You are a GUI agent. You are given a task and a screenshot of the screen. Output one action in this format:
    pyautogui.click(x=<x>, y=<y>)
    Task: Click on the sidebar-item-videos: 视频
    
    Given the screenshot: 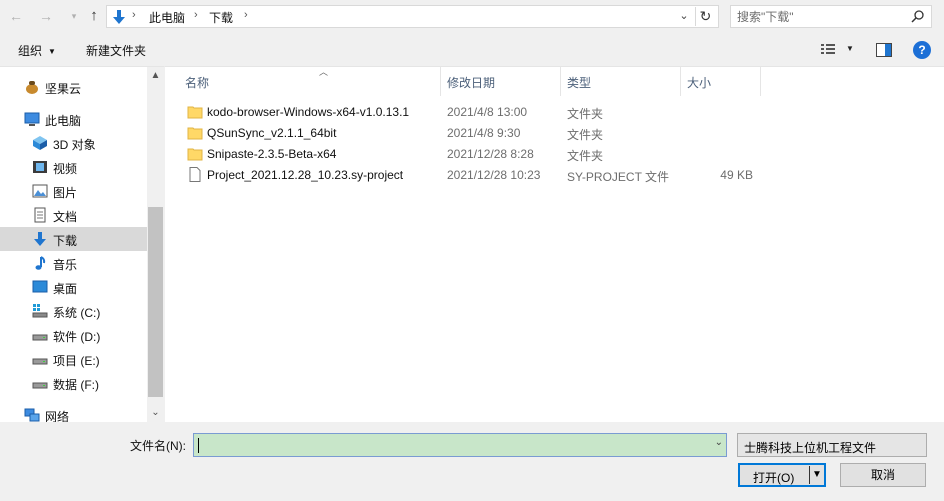 What is the action you would take?
    pyautogui.click(x=73, y=167)
    